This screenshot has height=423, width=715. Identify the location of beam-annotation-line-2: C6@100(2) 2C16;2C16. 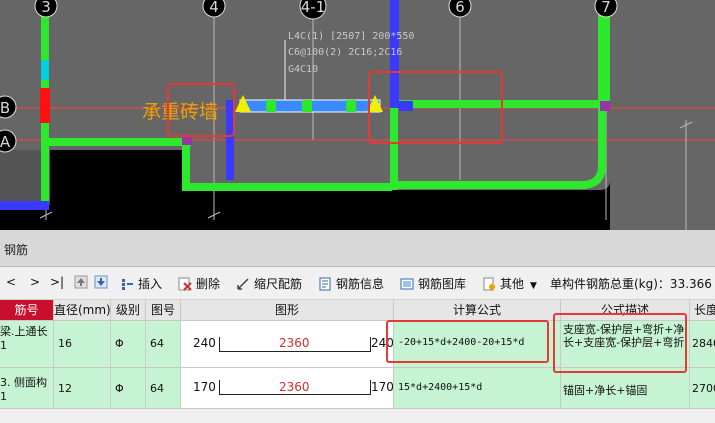
(345, 52).